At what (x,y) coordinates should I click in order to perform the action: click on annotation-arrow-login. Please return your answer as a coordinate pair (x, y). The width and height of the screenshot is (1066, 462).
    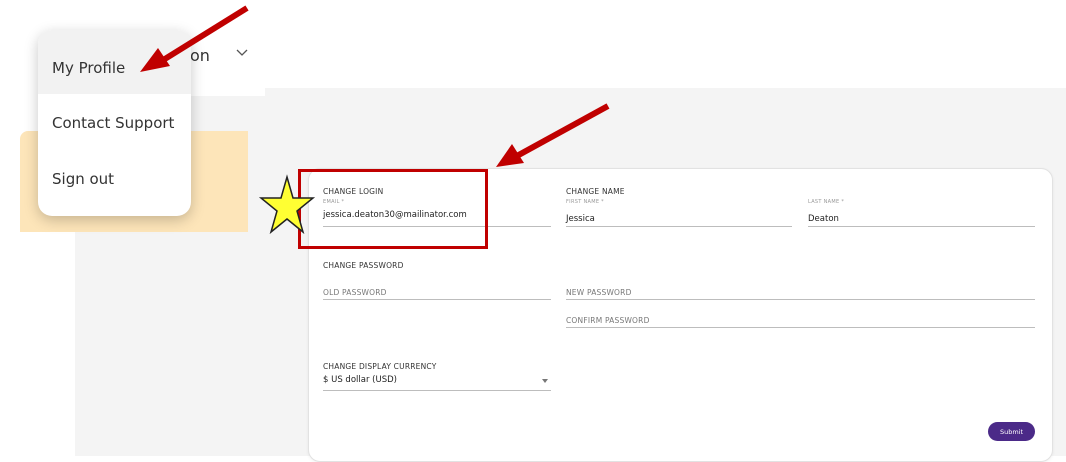
    Looking at the image, I should click on (561, 131).